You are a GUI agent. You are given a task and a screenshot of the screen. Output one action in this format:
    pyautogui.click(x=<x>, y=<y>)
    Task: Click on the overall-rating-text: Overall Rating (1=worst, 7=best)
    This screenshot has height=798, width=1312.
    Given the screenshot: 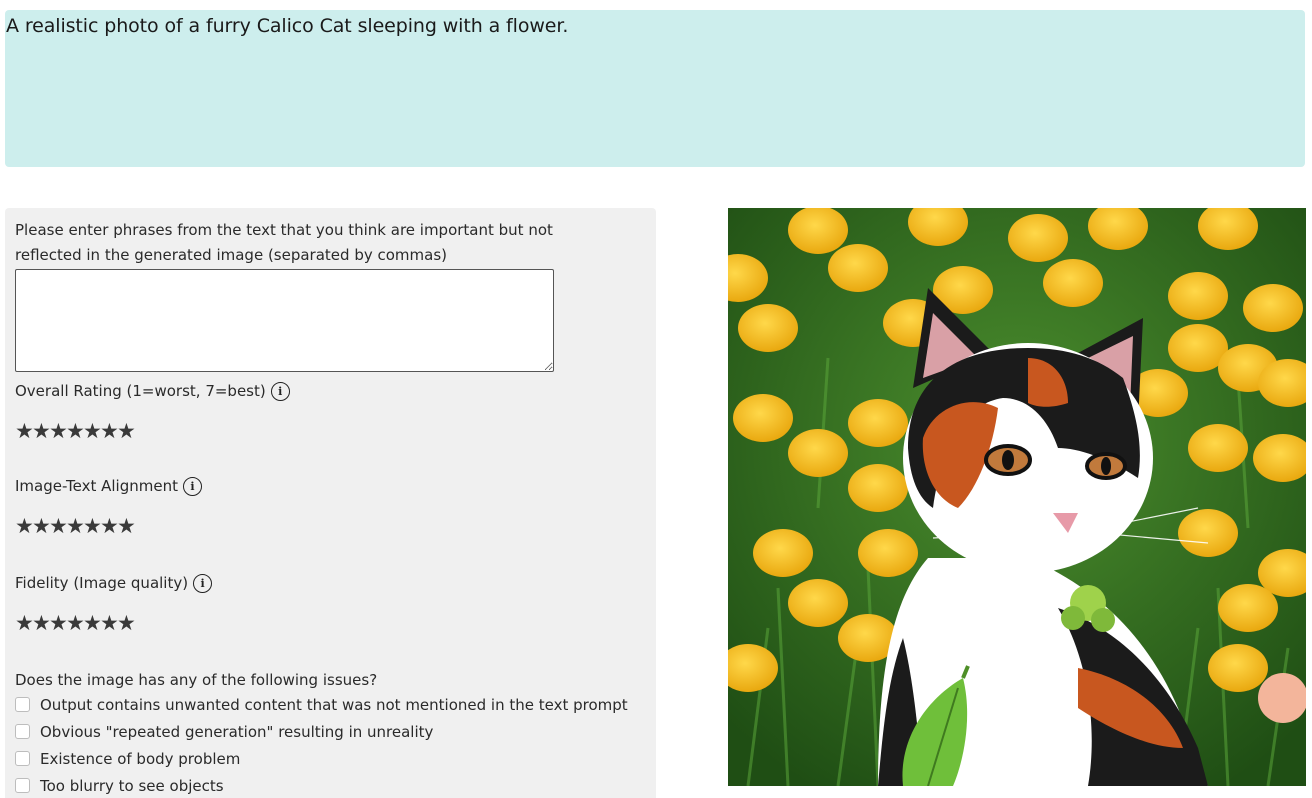 What is the action you would take?
    pyautogui.click(x=140, y=391)
    